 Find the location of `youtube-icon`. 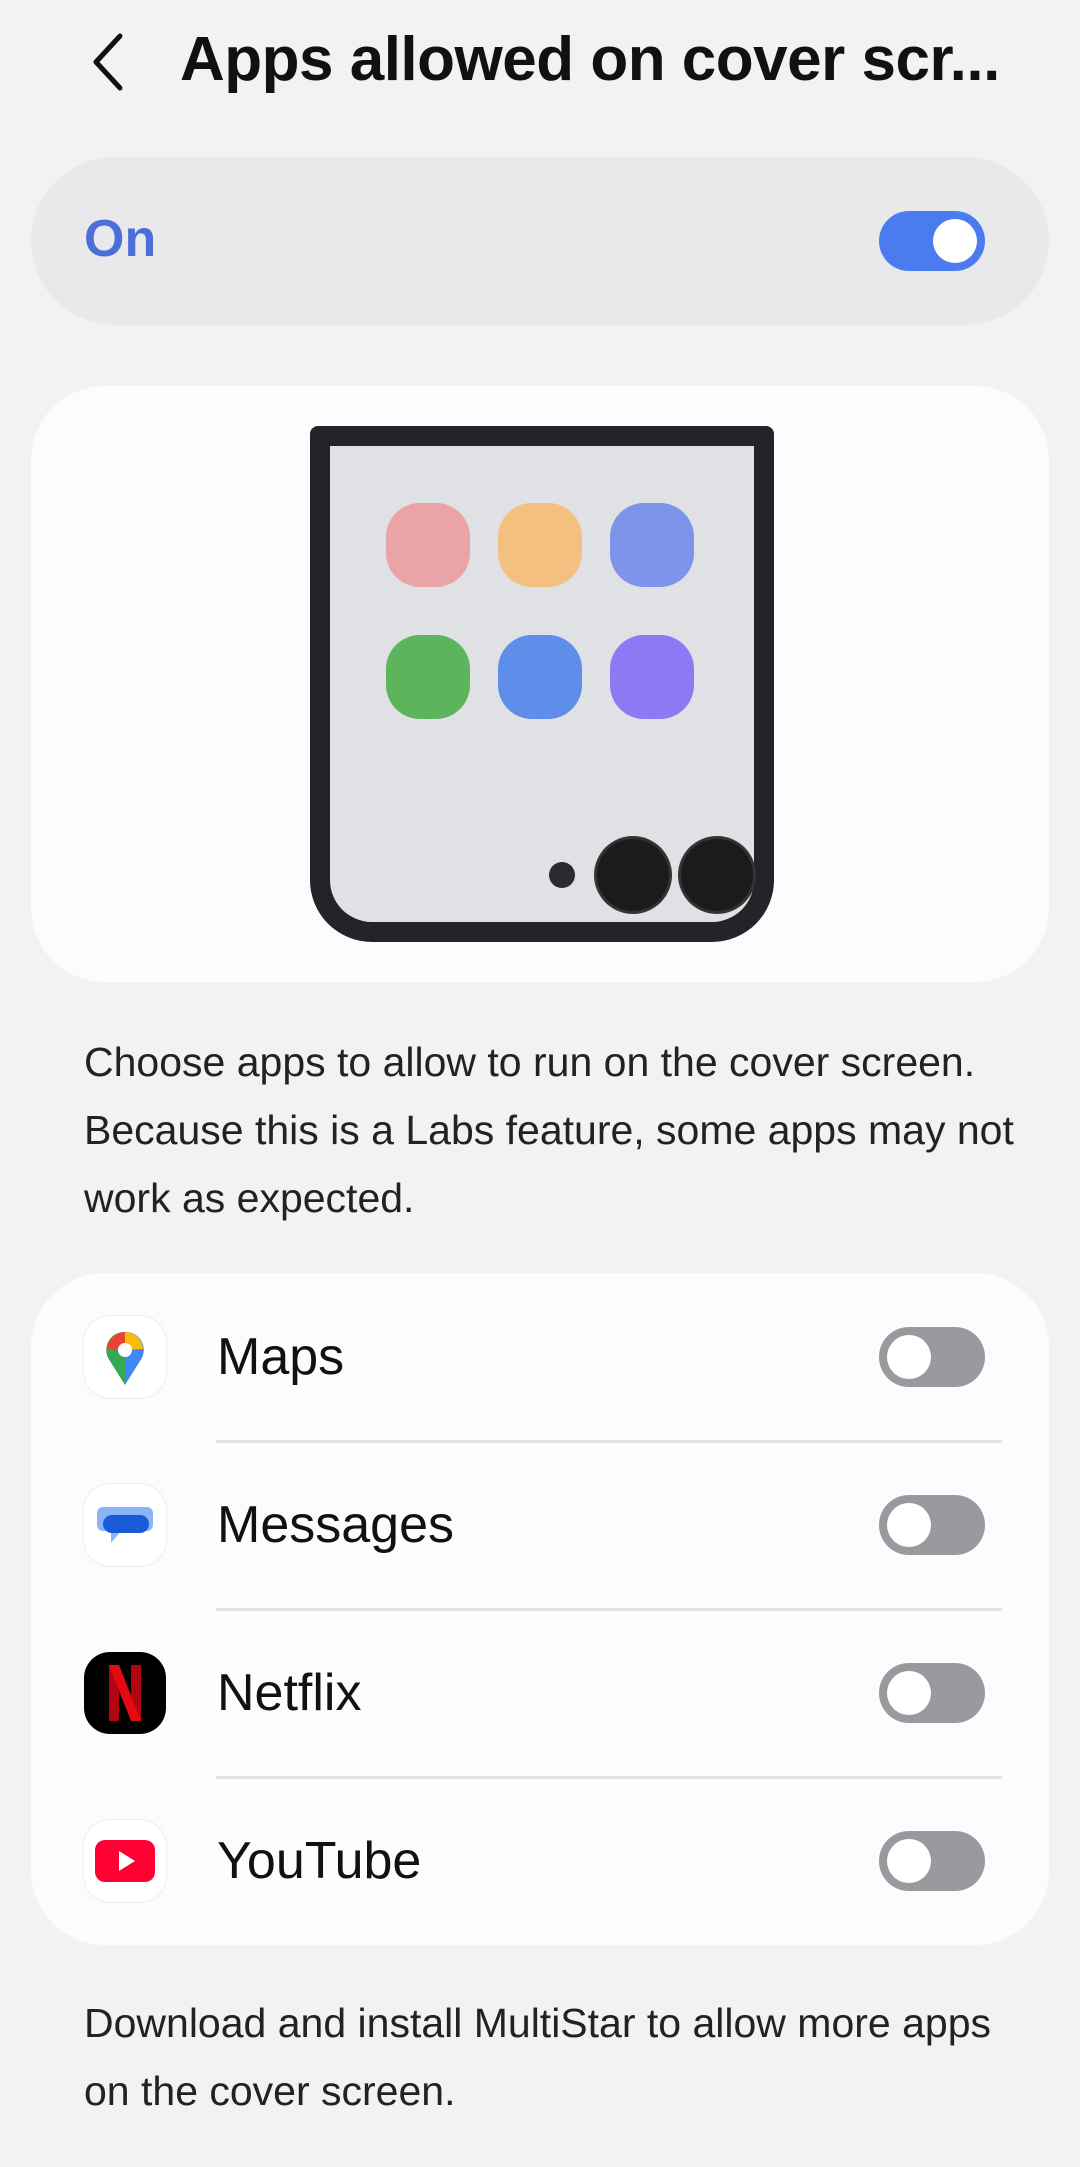

youtube-icon is located at coordinates (125, 1861).